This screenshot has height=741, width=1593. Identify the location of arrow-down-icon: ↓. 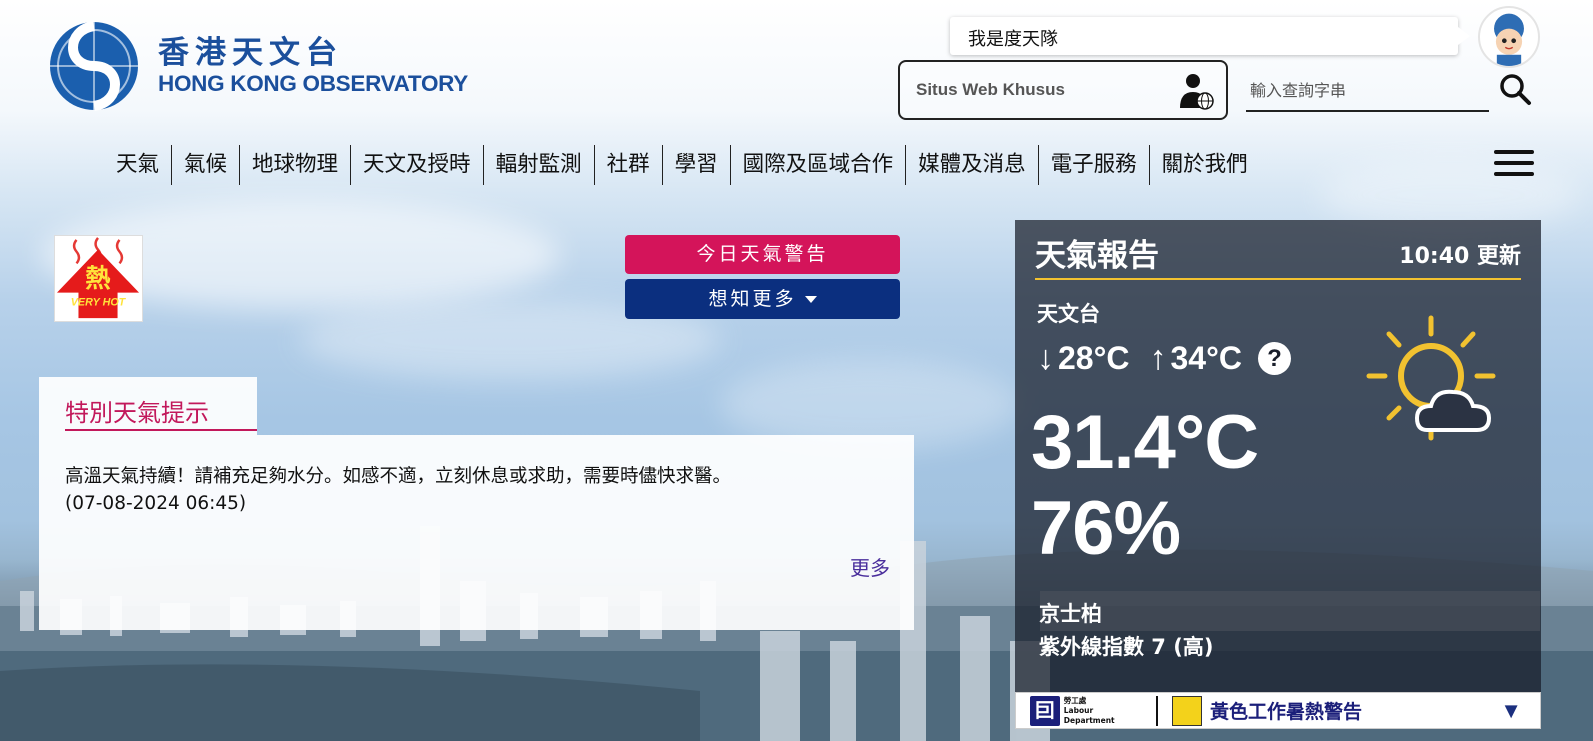
(1045, 357).